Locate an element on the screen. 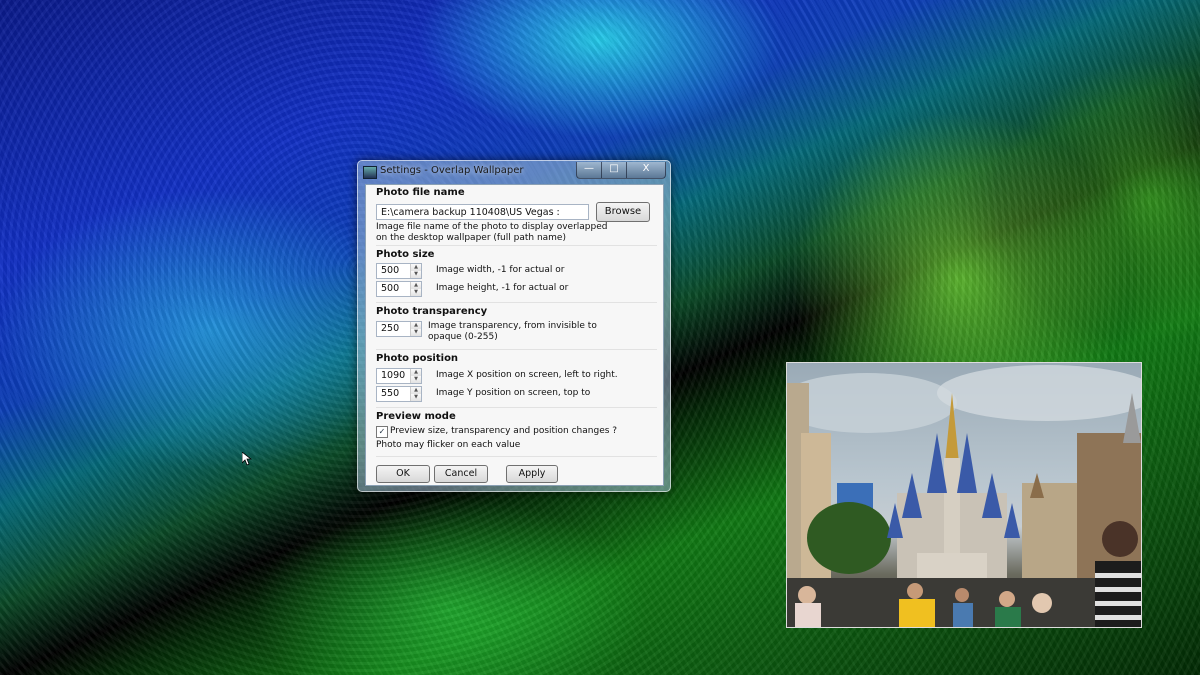  ok-button: OK is located at coordinates (403, 474).